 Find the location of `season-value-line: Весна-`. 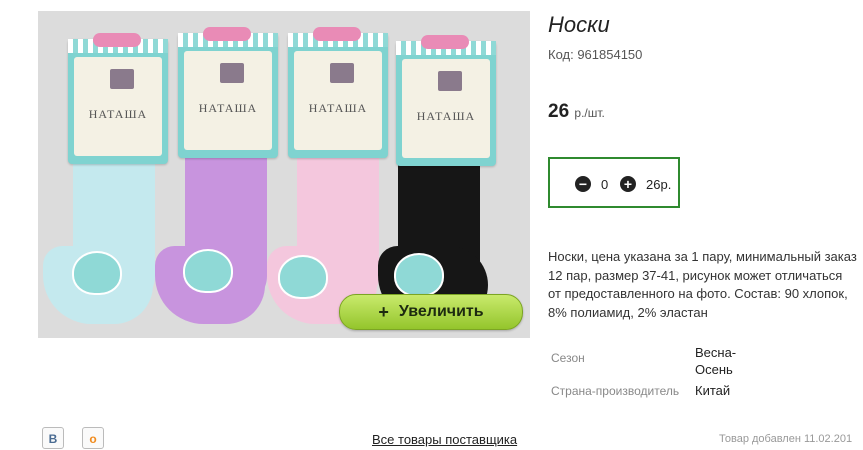

season-value-line: Весна- is located at coordinates (716, 352).